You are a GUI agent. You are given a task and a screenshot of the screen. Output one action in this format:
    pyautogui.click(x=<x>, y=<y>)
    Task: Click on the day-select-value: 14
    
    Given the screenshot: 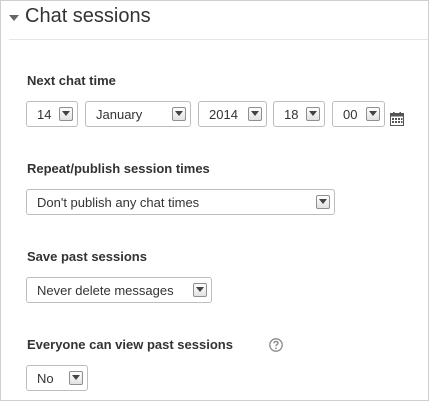 What is the action you would take?
    pyautogui.click(x=44, y=114)
    